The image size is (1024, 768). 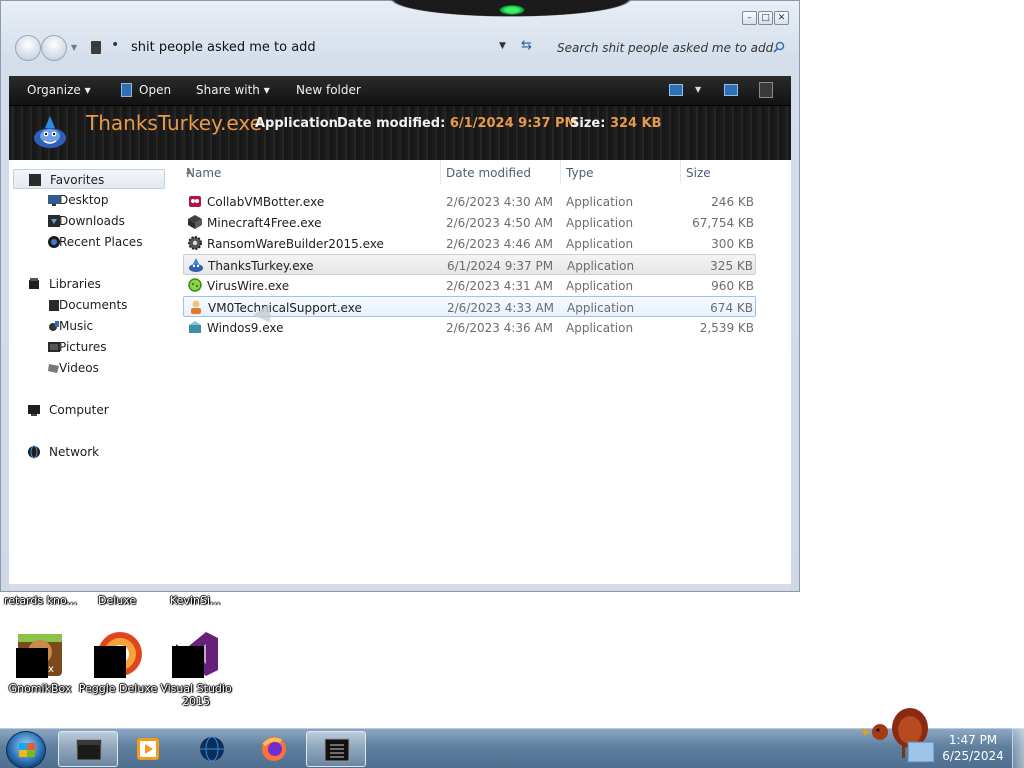 I want to click on preview-pane-icon, so click(x=731, y=90).